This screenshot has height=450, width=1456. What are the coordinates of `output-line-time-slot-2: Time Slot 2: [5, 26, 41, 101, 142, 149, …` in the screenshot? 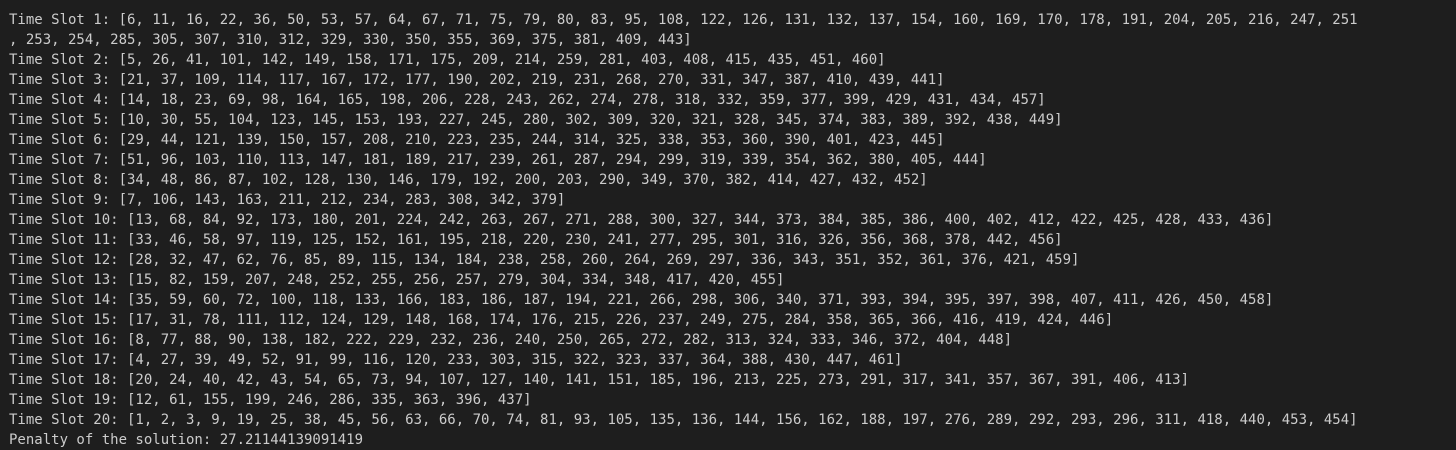 It's located at (447, 60).